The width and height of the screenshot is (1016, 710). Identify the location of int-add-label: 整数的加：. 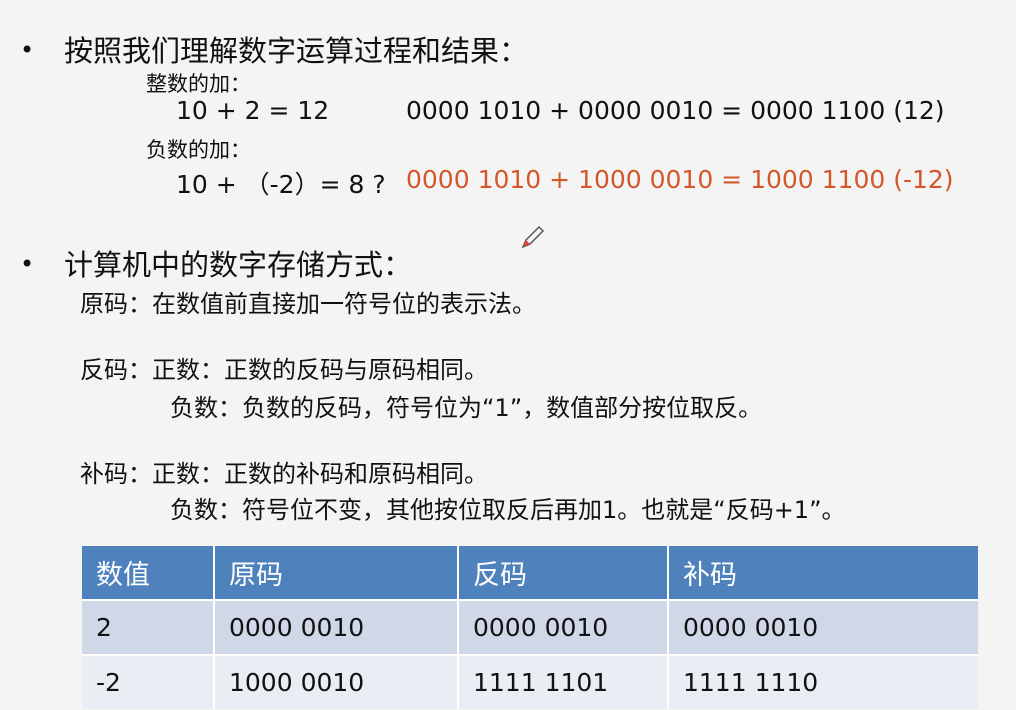
(198, 84).